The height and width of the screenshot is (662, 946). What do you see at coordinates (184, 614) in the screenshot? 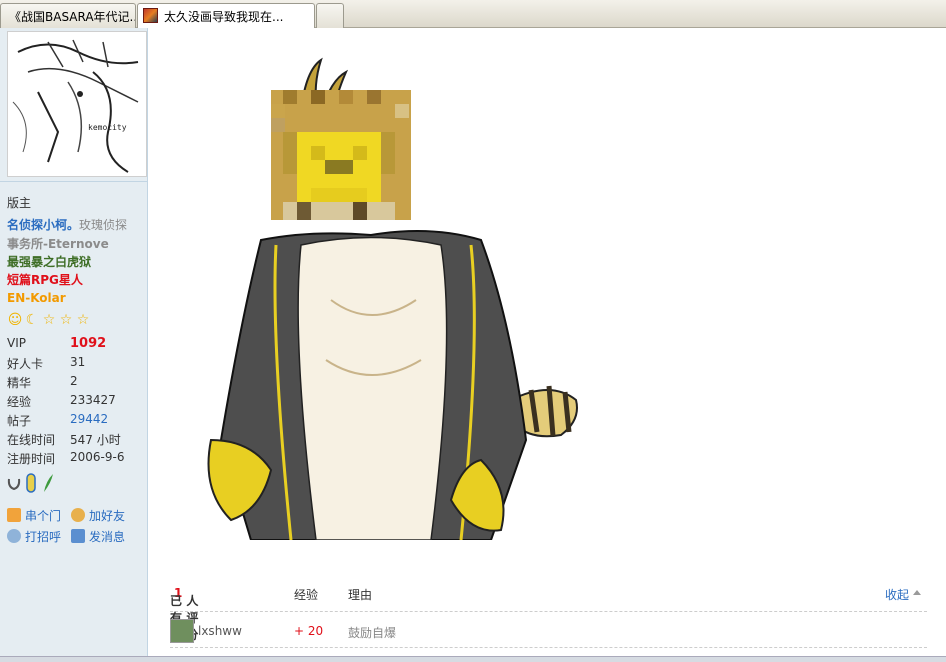
I see `rating-count-label: 已有1人评分` at bounding box center [184, 614].